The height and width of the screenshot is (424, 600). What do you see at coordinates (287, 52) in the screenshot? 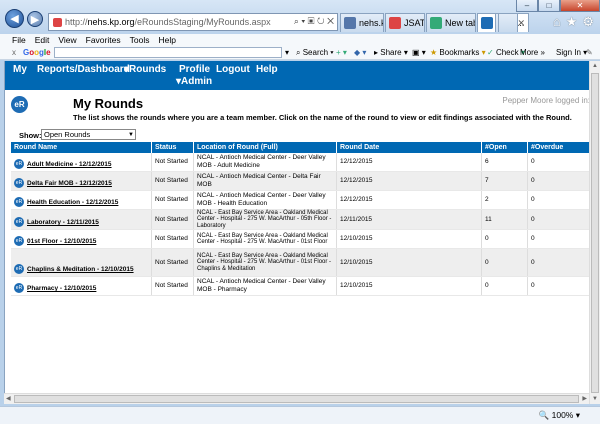
I see `google-search-dropdown-icon: ▾` at bounding box center [287, 52].